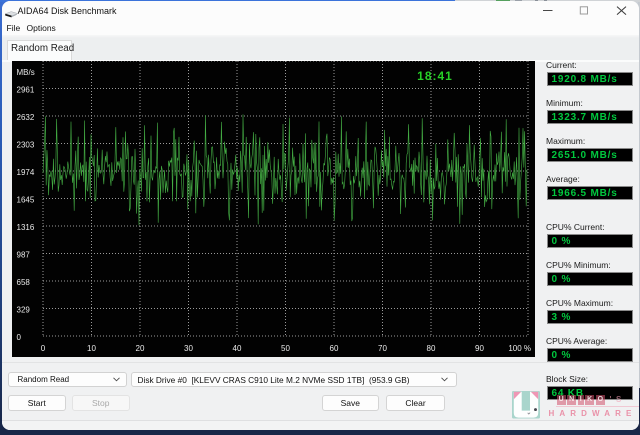 The width and height of the screenshot is (640, 435). What do you see at coordinates (519, 348) in the screenshot?
I see `svg-text: 100 %` at bounding box center [519, 348].